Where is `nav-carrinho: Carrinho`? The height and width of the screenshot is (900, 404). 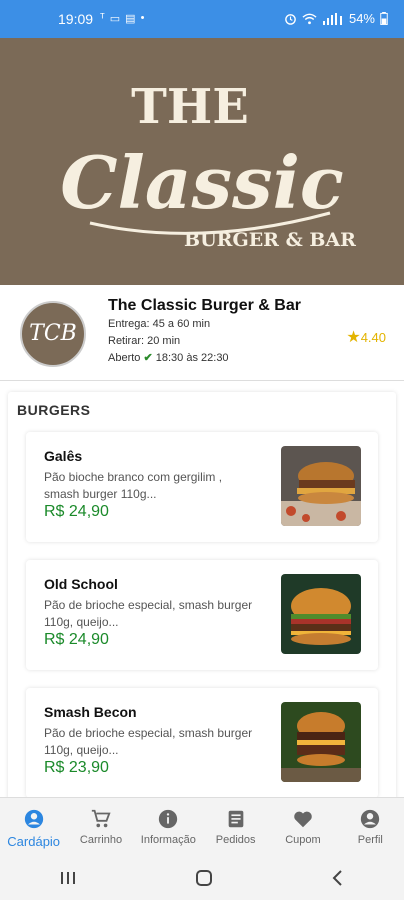
nav-carrinho: Carrinho is located at coordinates (100, 827).